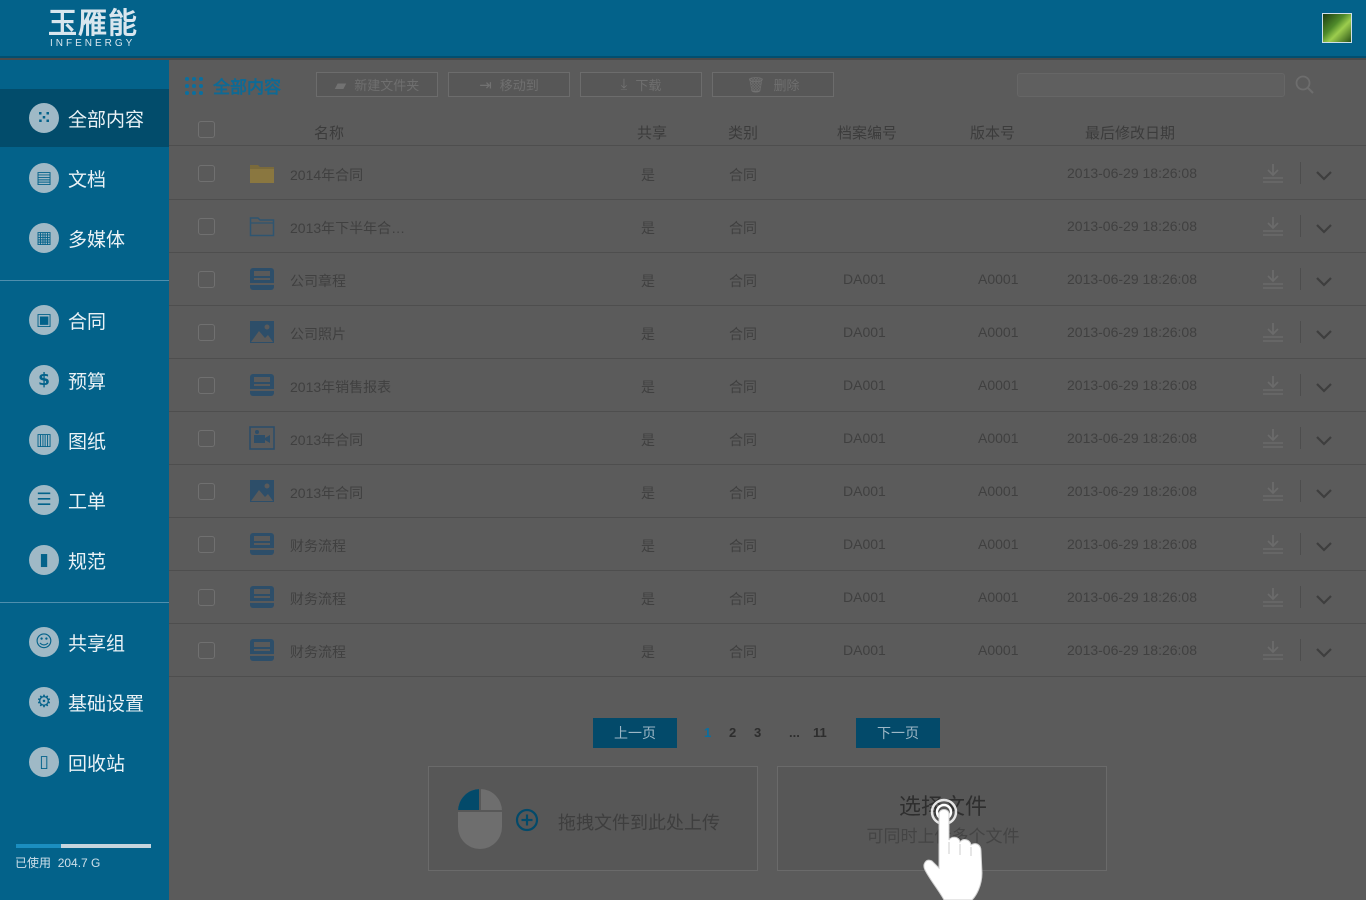 This screenshot has width=1366, height=900. Describe the element at coordinates (84, 560) in the screenshot. I see `sidebar-item: ▮ 规范` at that location.